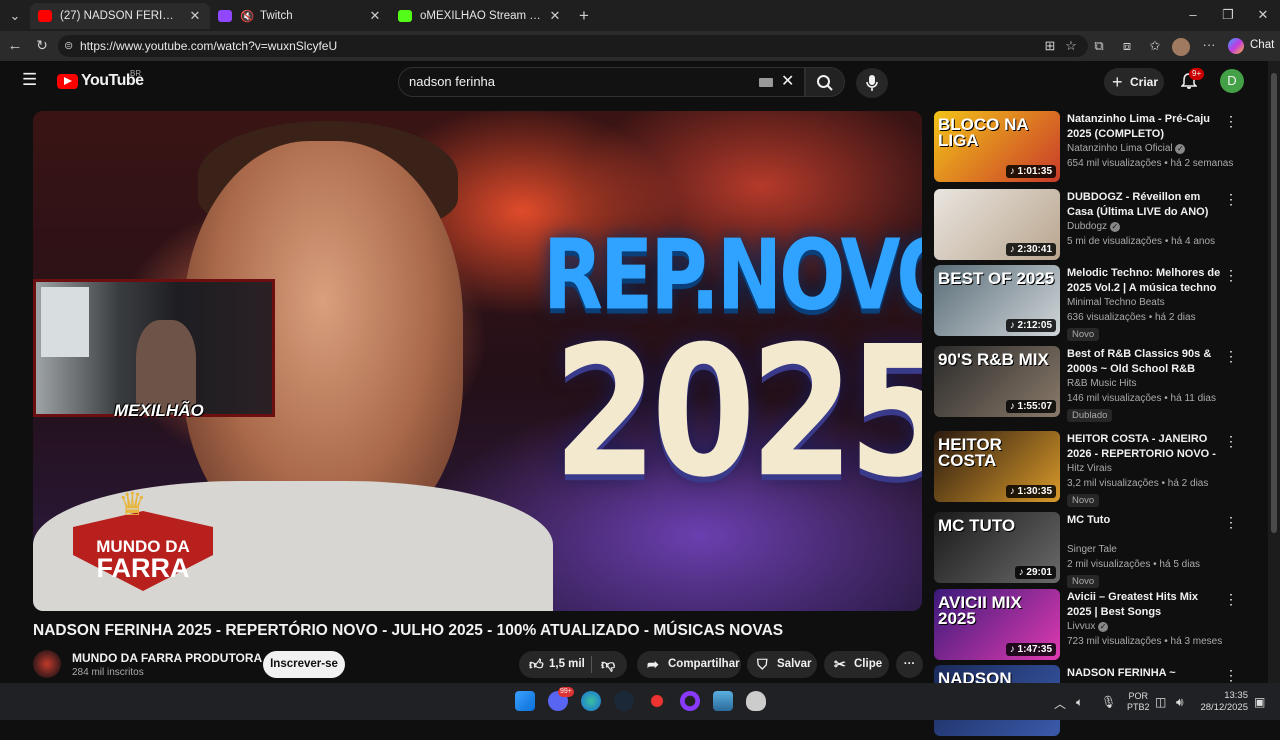 The width and height of the screenshot is (1280, 740). I want to click on video-thumbnail: AVICII MIX 2025 ♪ 1:47:35, so click(997, 624).